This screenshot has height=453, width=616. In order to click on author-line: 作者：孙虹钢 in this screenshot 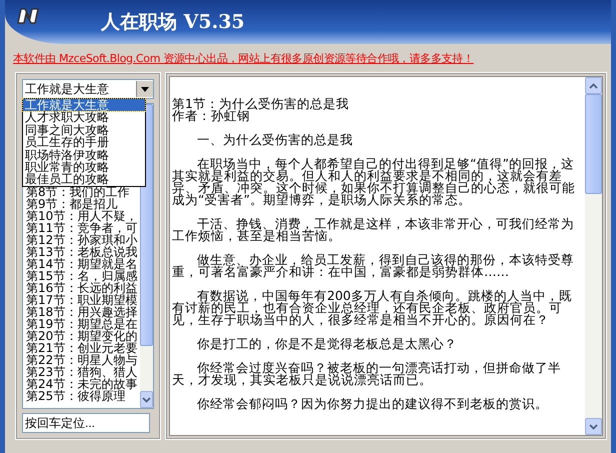, I will do `click(211, 116)`.